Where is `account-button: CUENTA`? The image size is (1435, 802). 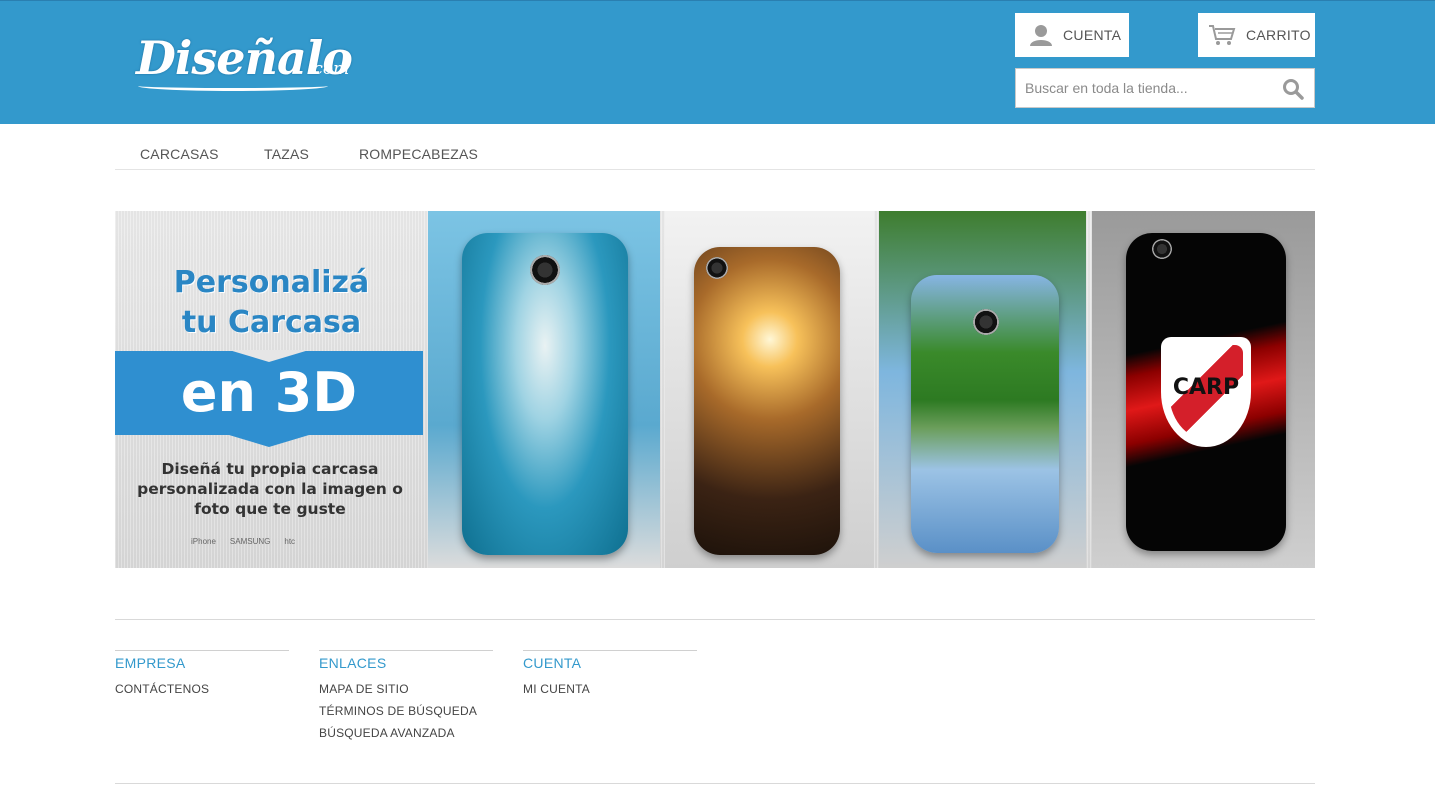 account-button: CUENTA is located at coordinates (1072, 35).